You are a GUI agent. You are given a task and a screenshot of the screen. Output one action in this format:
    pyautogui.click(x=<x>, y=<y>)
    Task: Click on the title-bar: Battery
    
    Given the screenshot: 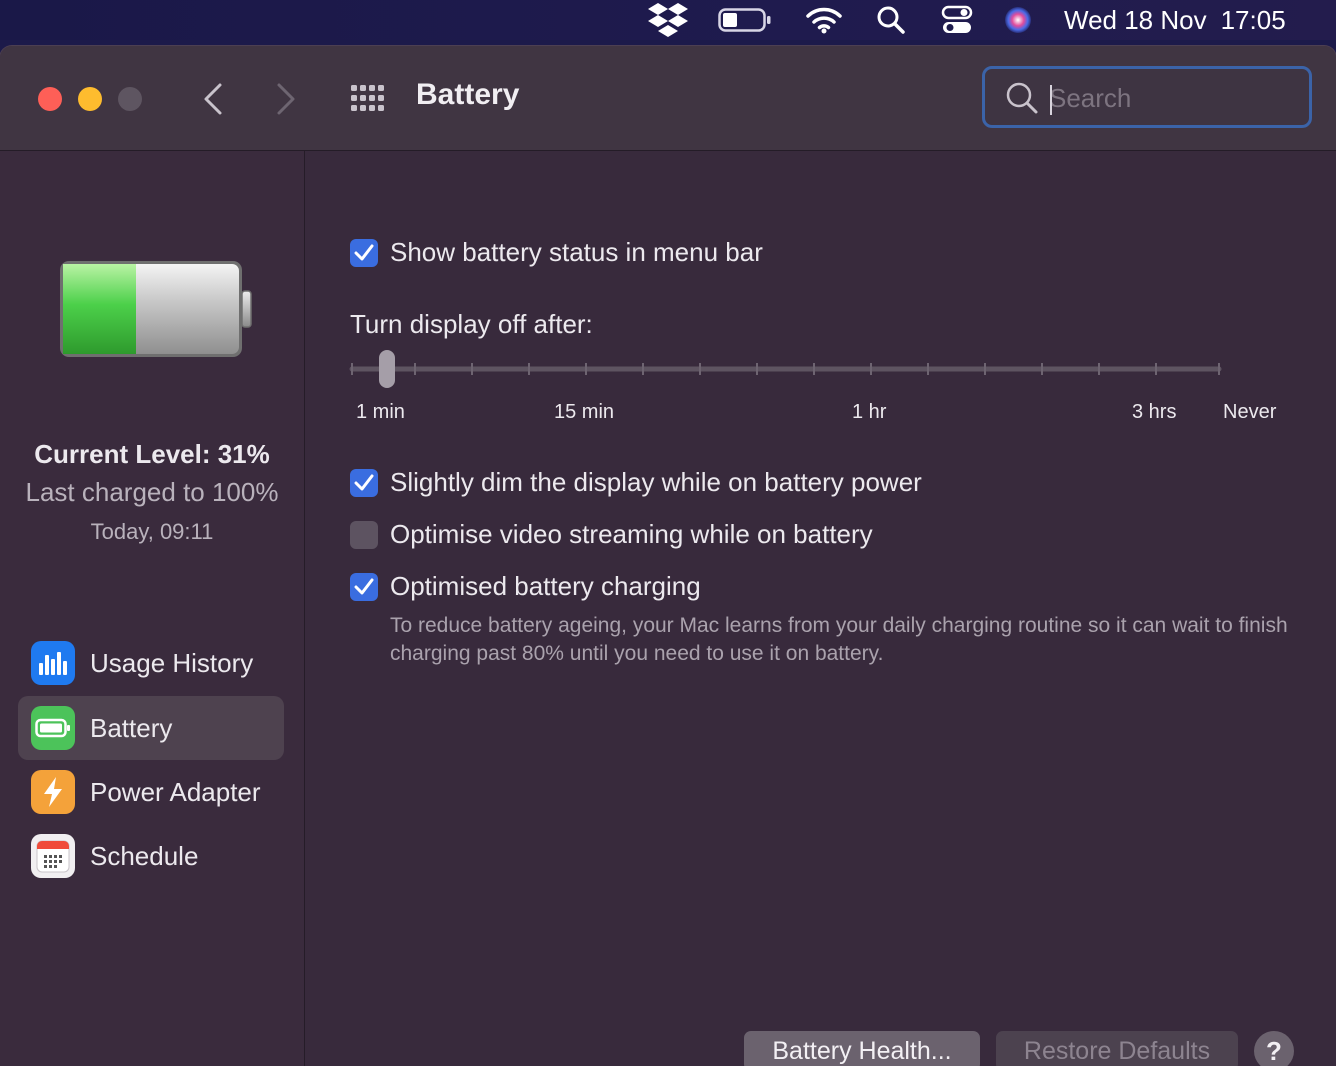 What is the action you would take?
    pyautogui.click(x=668, y=98)
    